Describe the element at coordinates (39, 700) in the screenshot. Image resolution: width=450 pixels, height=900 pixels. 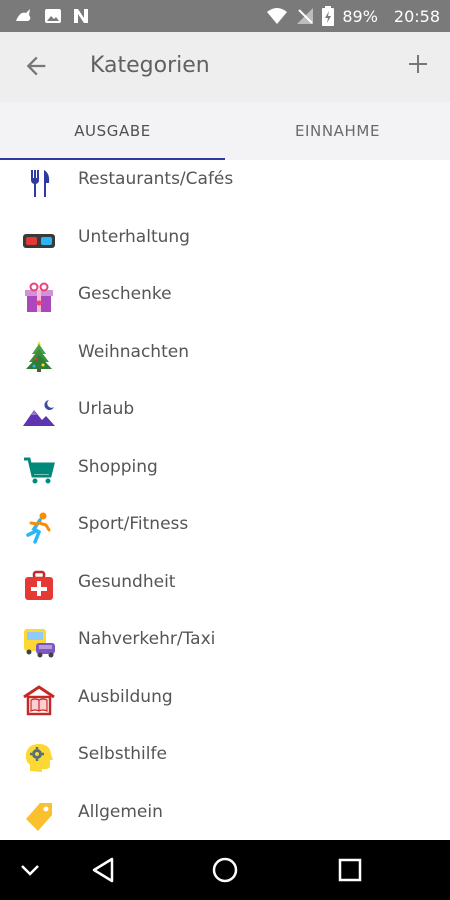
I see `school-book-icon` at that location.